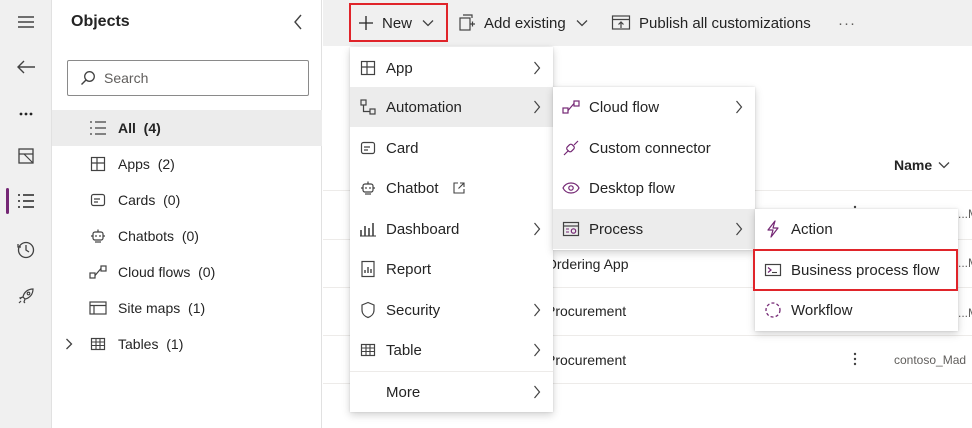  I want to click on dashboard-icon, so click(368, 229).